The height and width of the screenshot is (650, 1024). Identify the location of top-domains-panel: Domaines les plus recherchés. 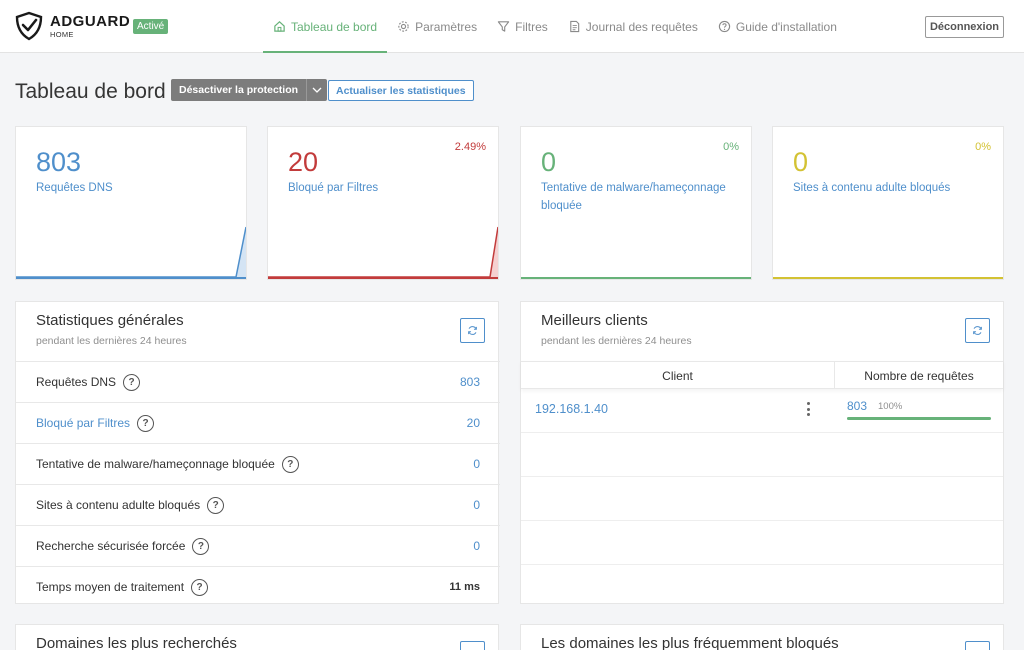
(257, 637).